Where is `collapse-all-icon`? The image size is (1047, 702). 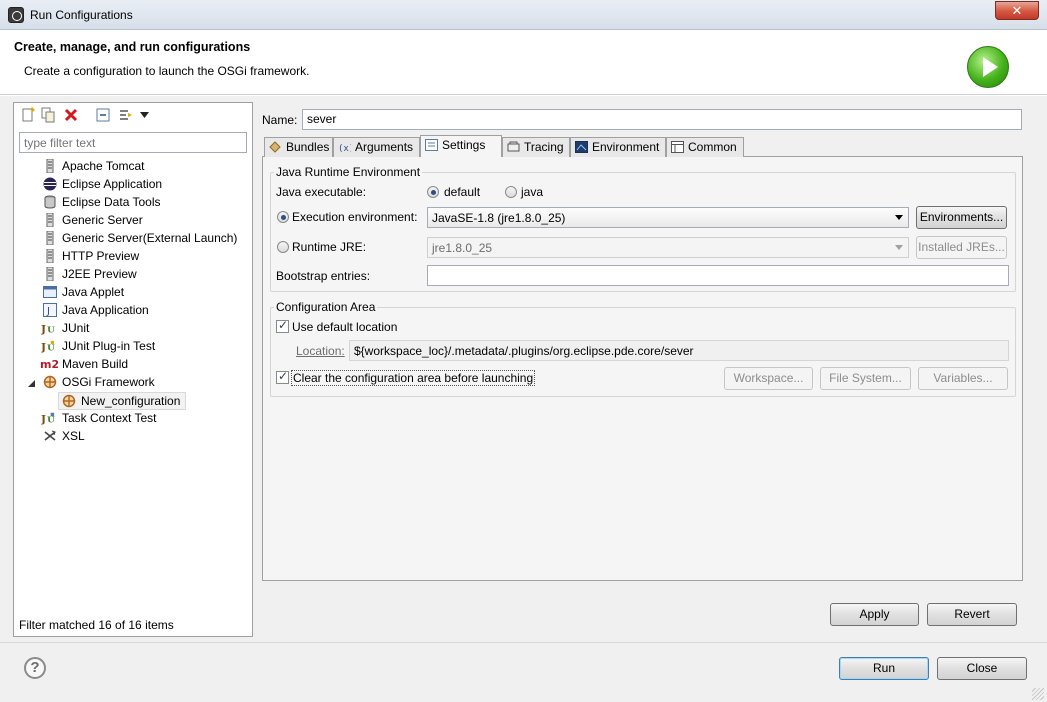 collapse-all-icon is located at coordinates (103, 115).